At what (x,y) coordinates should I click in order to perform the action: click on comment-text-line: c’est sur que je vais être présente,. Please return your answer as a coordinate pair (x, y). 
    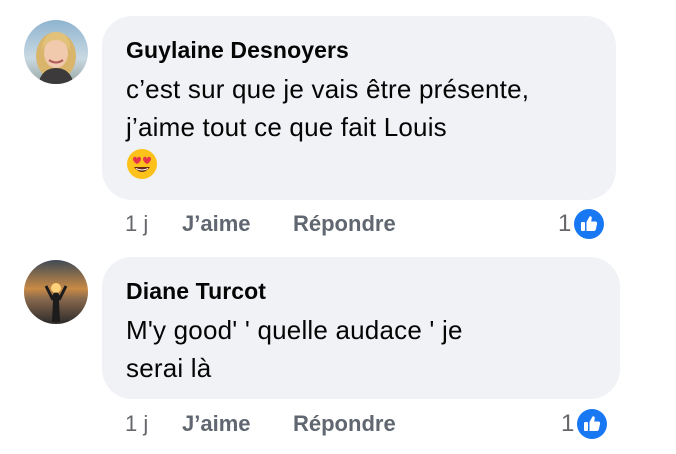
    Looking at the image, I should click on (328, 89).